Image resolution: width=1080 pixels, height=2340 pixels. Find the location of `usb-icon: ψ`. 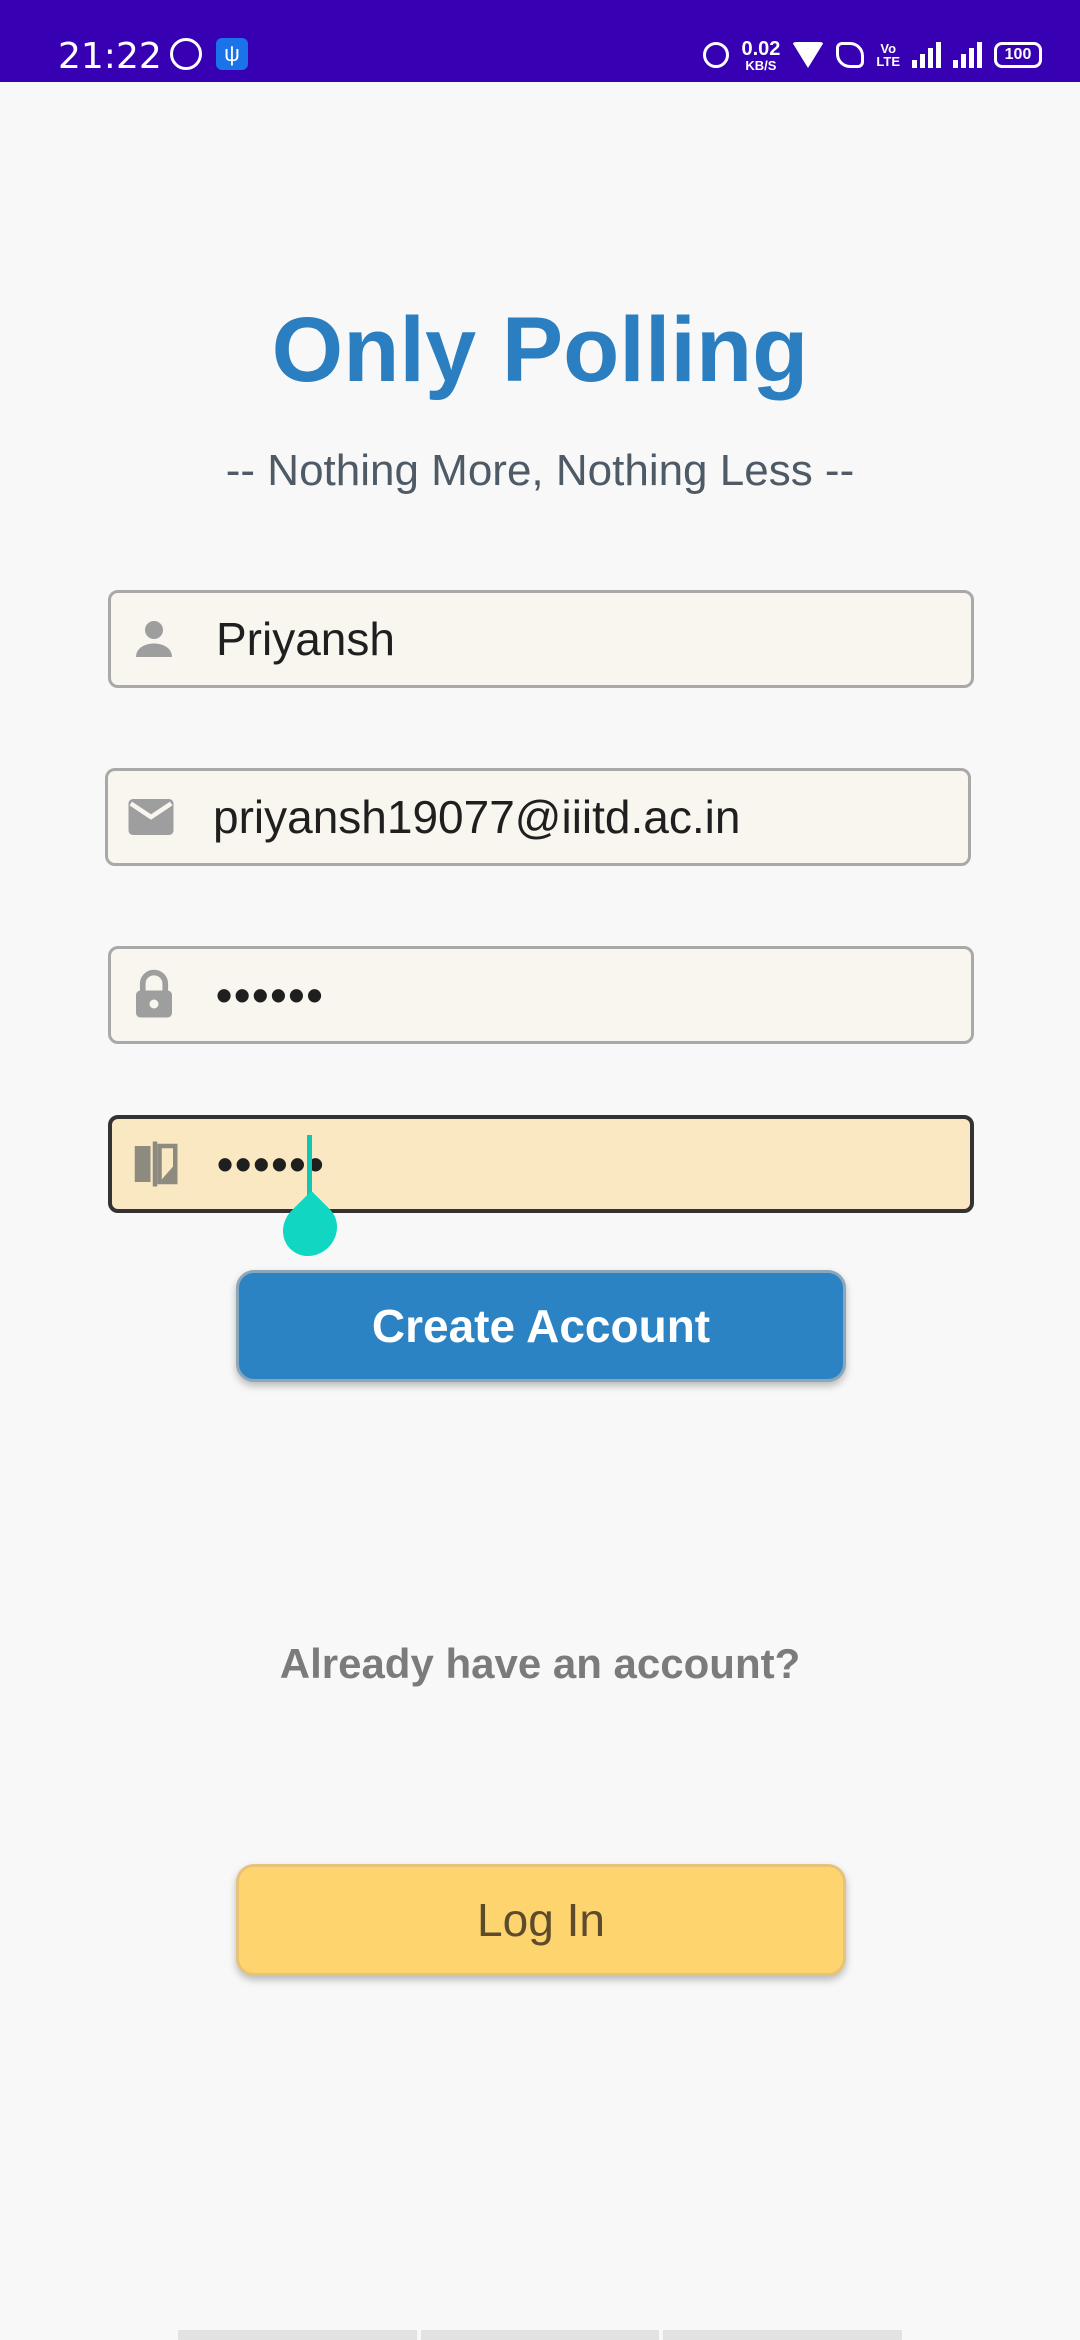

usb-icon: ψ is located at coordinates (232, 54).